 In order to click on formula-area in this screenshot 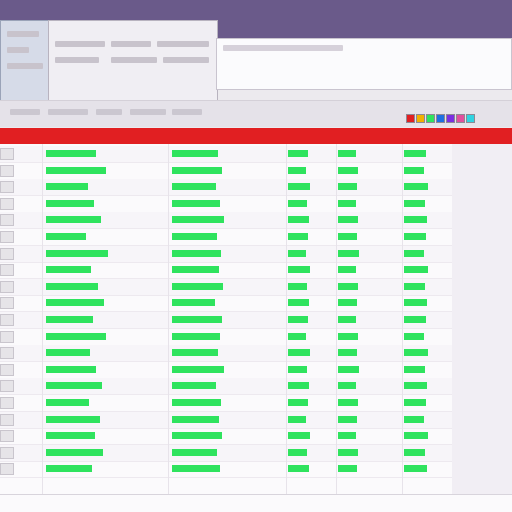, I will do `click(364, 64)`.